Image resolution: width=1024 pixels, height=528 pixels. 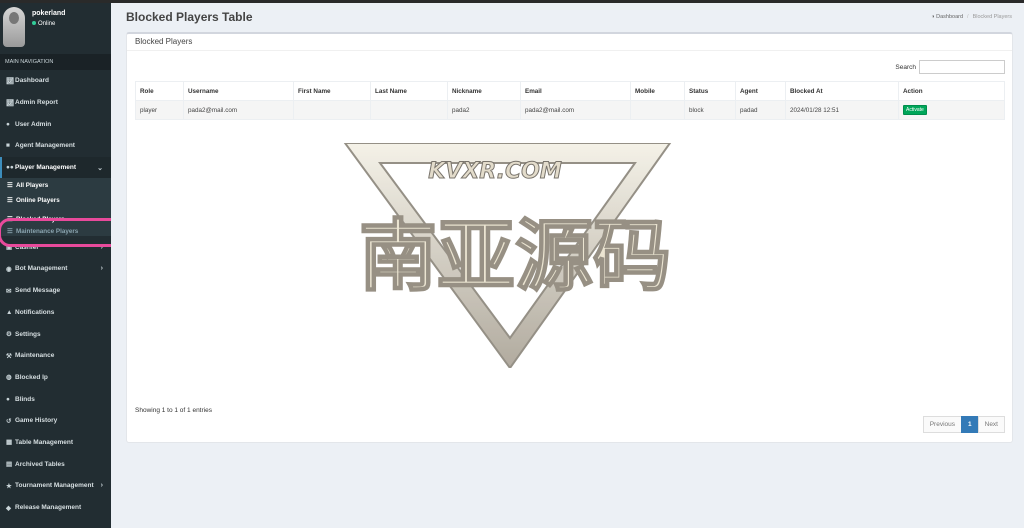 I want to click on table-icon: ▦, so click(x=9, y=443).